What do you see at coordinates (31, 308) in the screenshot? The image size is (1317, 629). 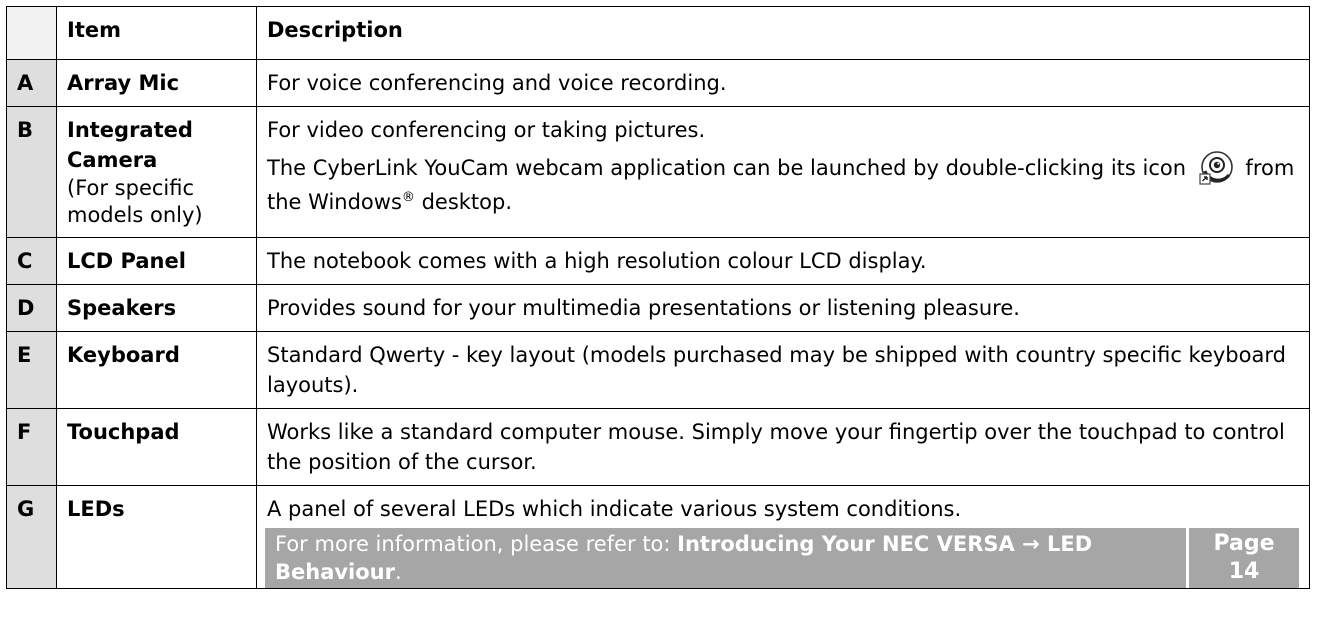 I see `row-letter: D` at bounding box center [31, 308].